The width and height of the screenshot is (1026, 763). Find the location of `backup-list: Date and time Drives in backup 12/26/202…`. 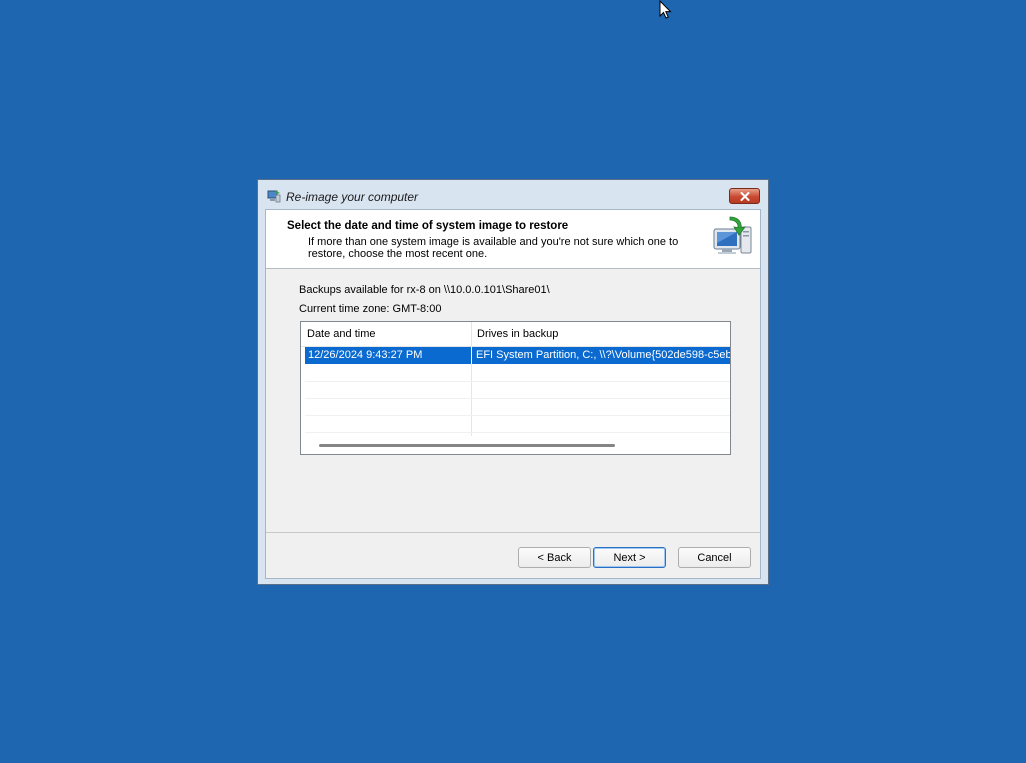

backup-list: Date and time Drives in backup 12/26/202… is located at coordinates (515, 388).